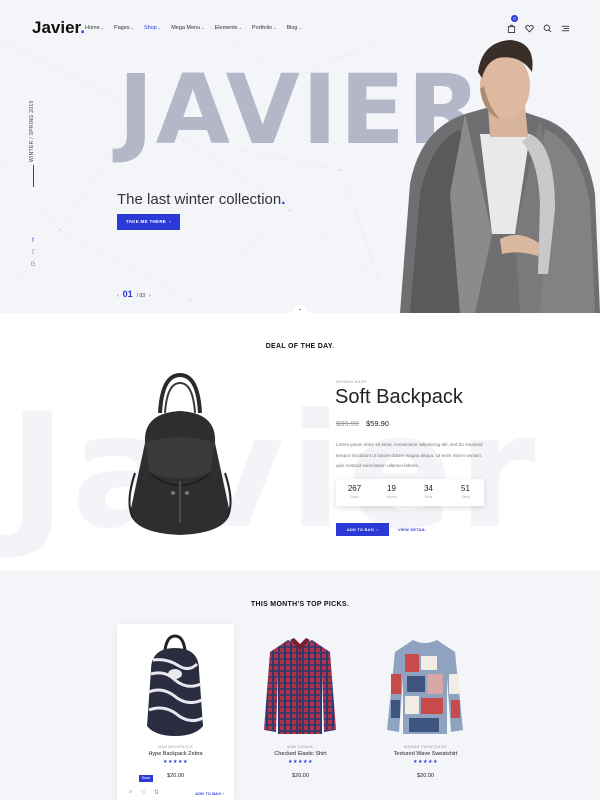 The height and width of the screenshot is (800, 600). What do you see at coordinates (148, 222) in the screenshot?
I see `take-me-there-button: TAKE ME THERE ›` at bounding box center [148, 222].